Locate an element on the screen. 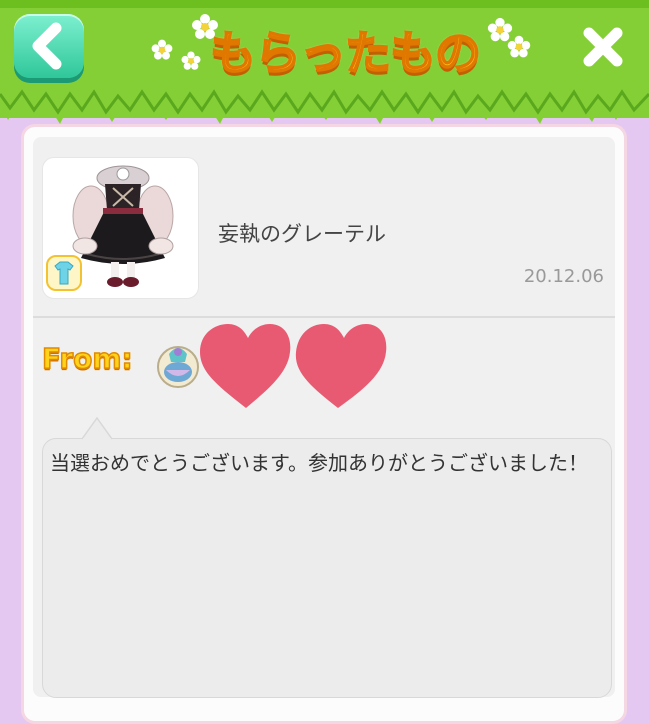 This screenshot has height=724, width=649. close-button is located at coordinates (603, 47).